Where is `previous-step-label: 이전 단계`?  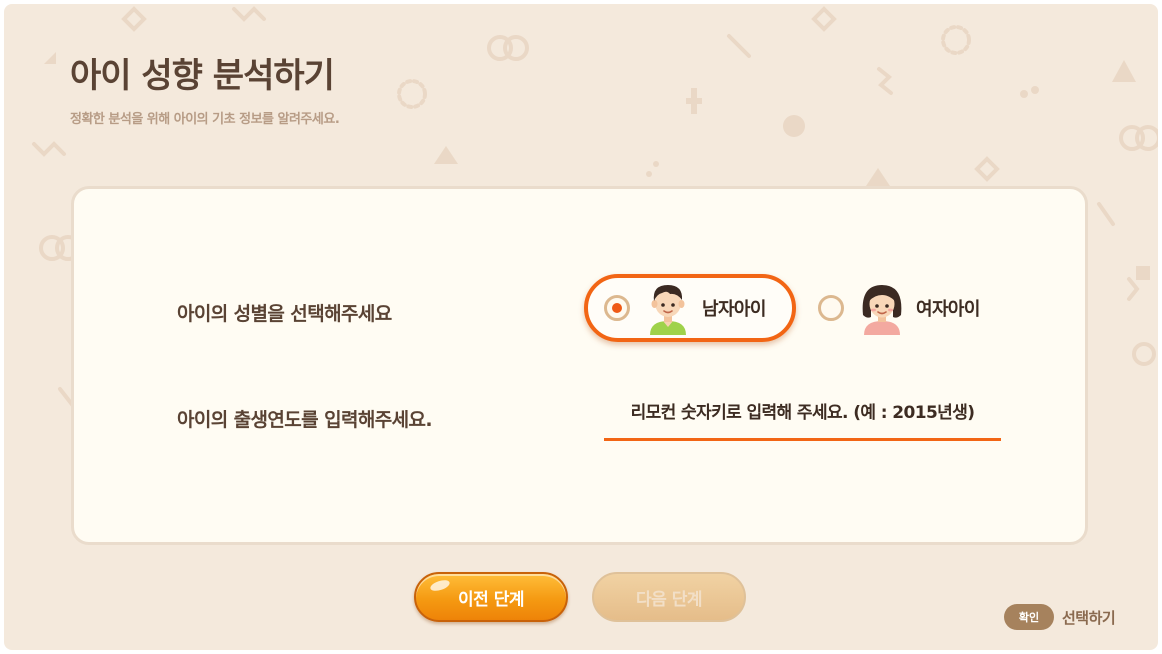
previous-step-label: 이전 단계 is located at coordinates (491, 599).